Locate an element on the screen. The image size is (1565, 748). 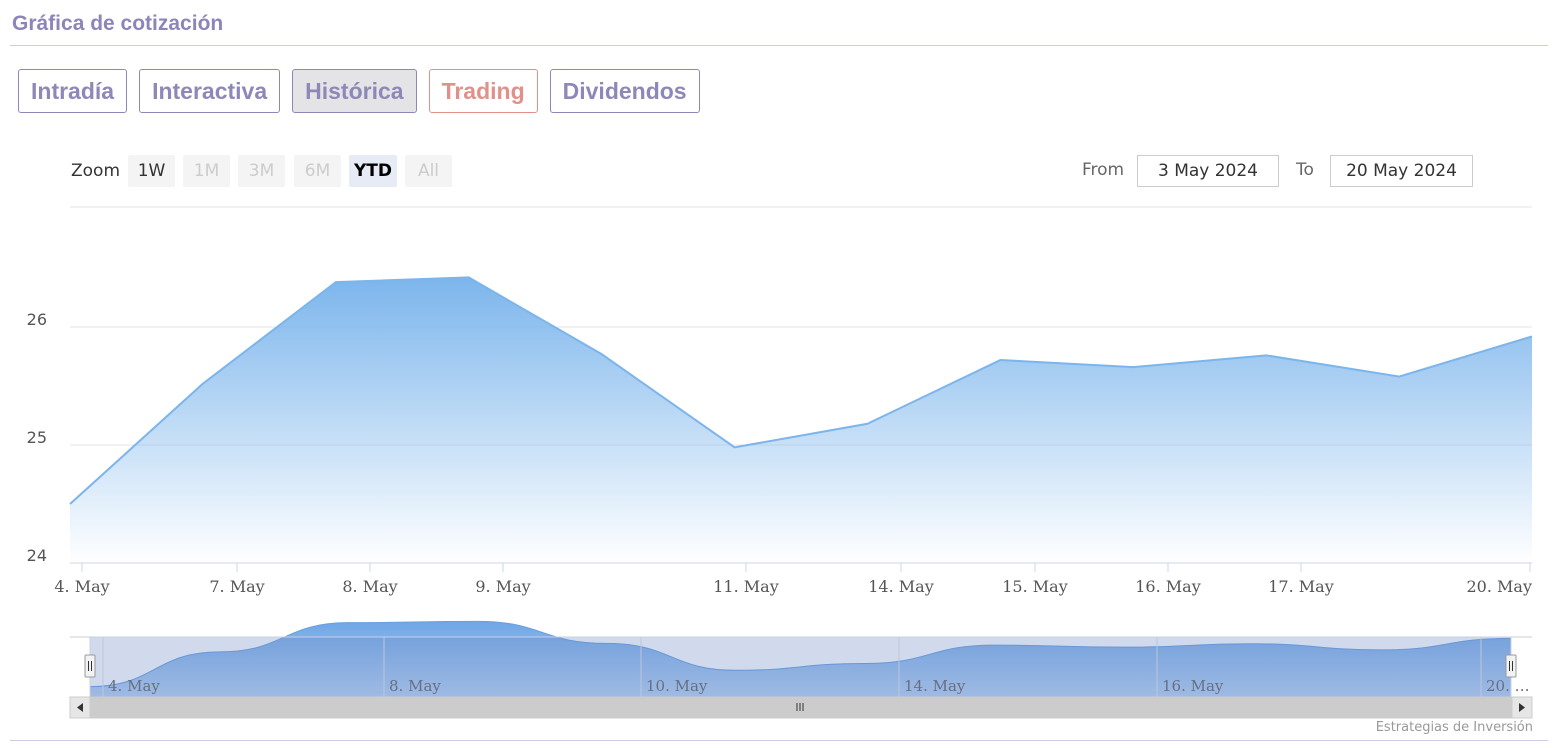
x-tick-label: 11. May is located at coordinates (746, 586).